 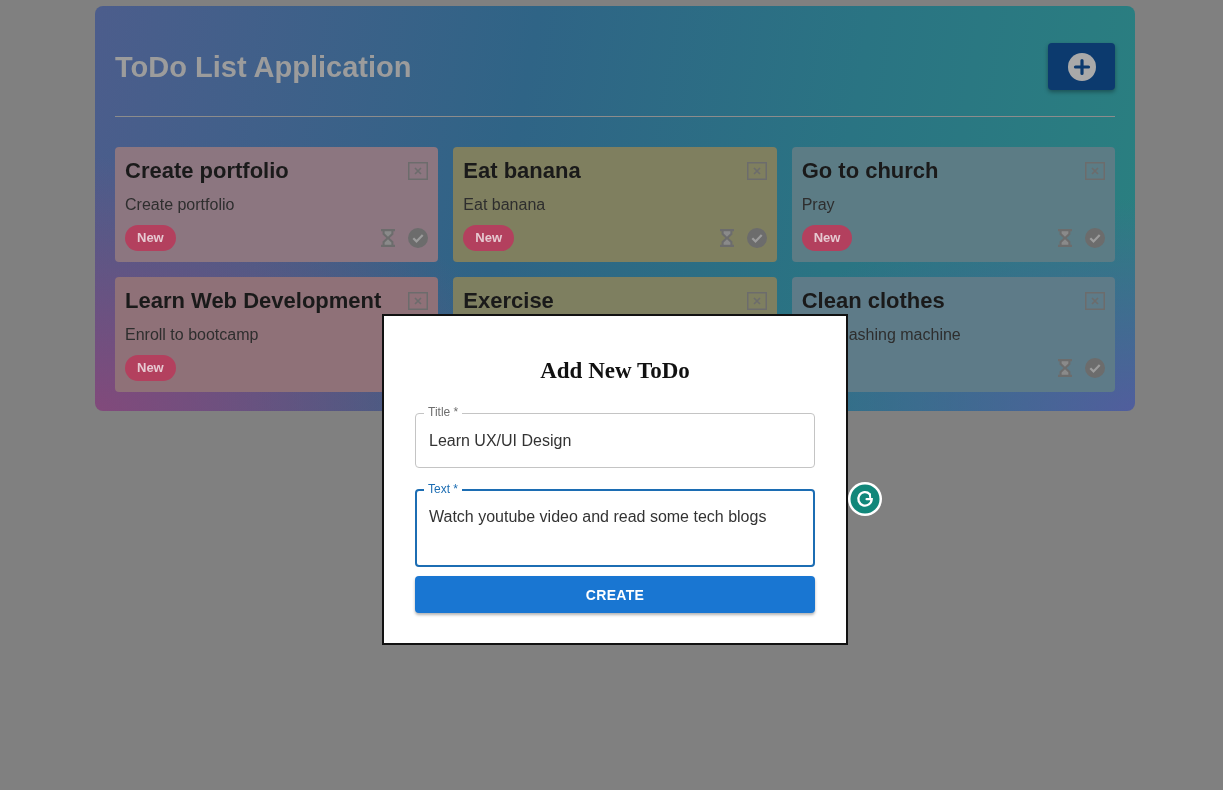 I want to click on field-label: Title *, so click(x=443, y=412).